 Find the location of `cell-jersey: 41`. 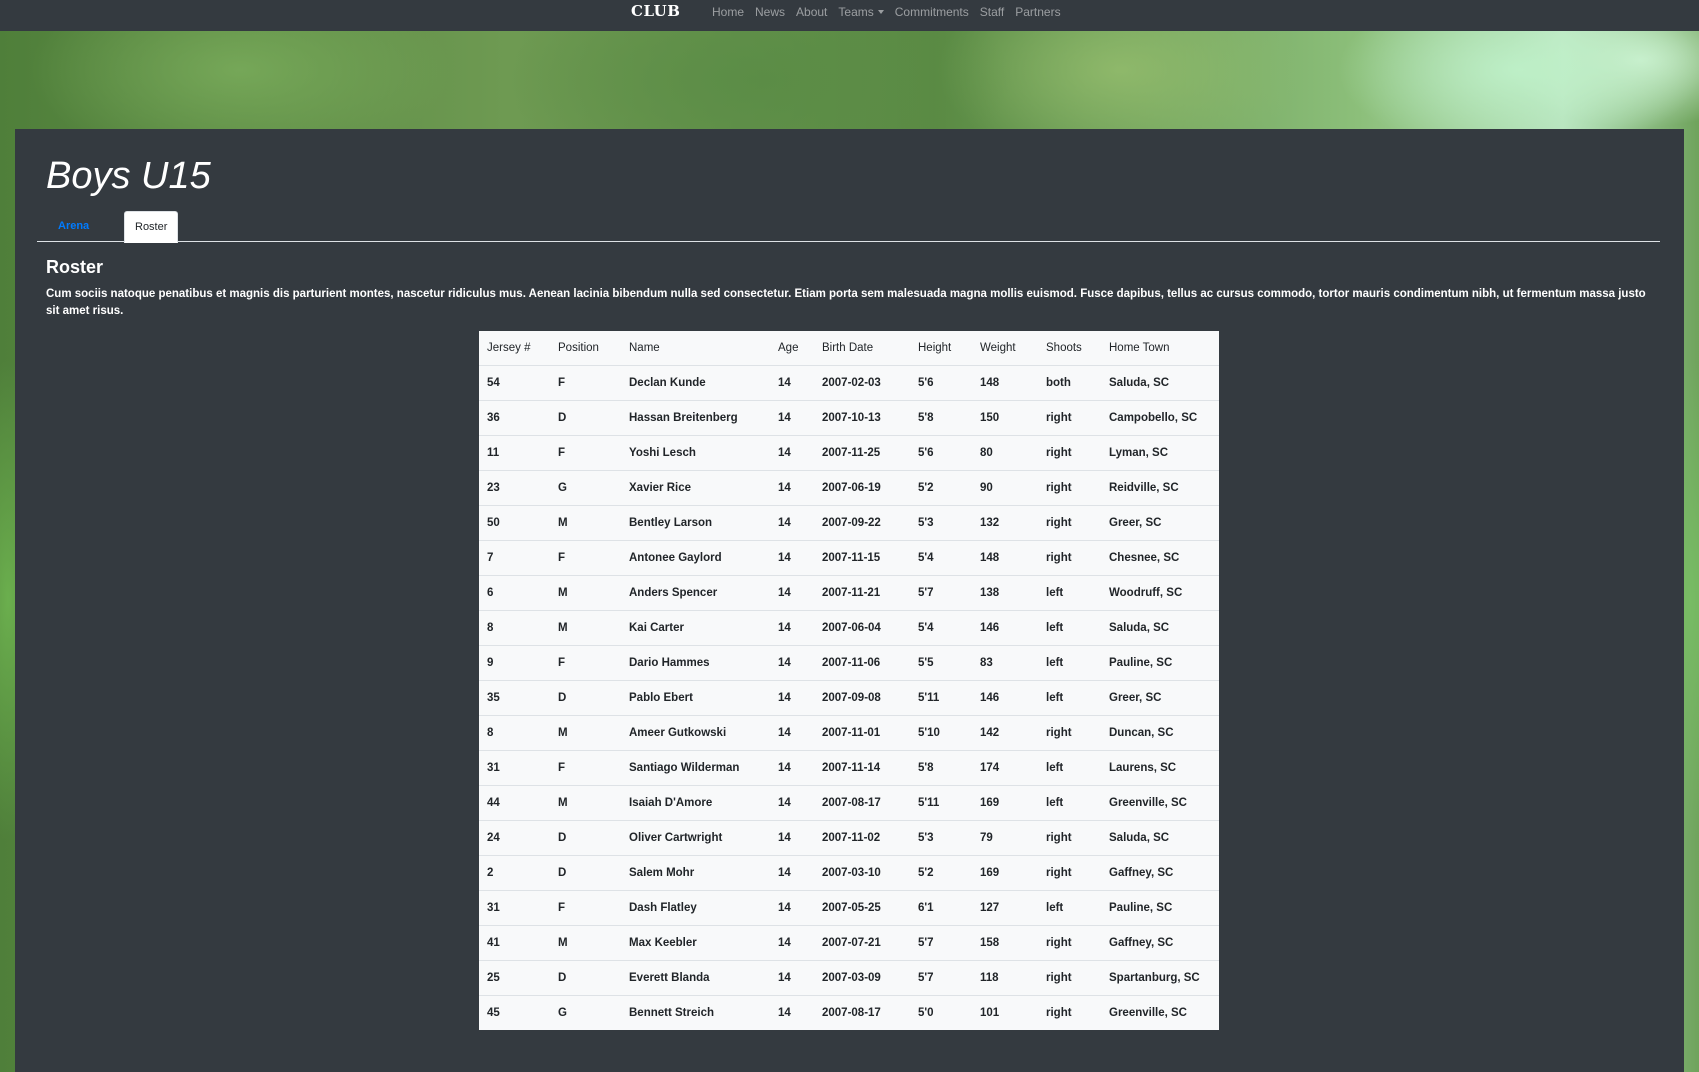

cell-jersey: 41 is located at coordinates (514, 943).